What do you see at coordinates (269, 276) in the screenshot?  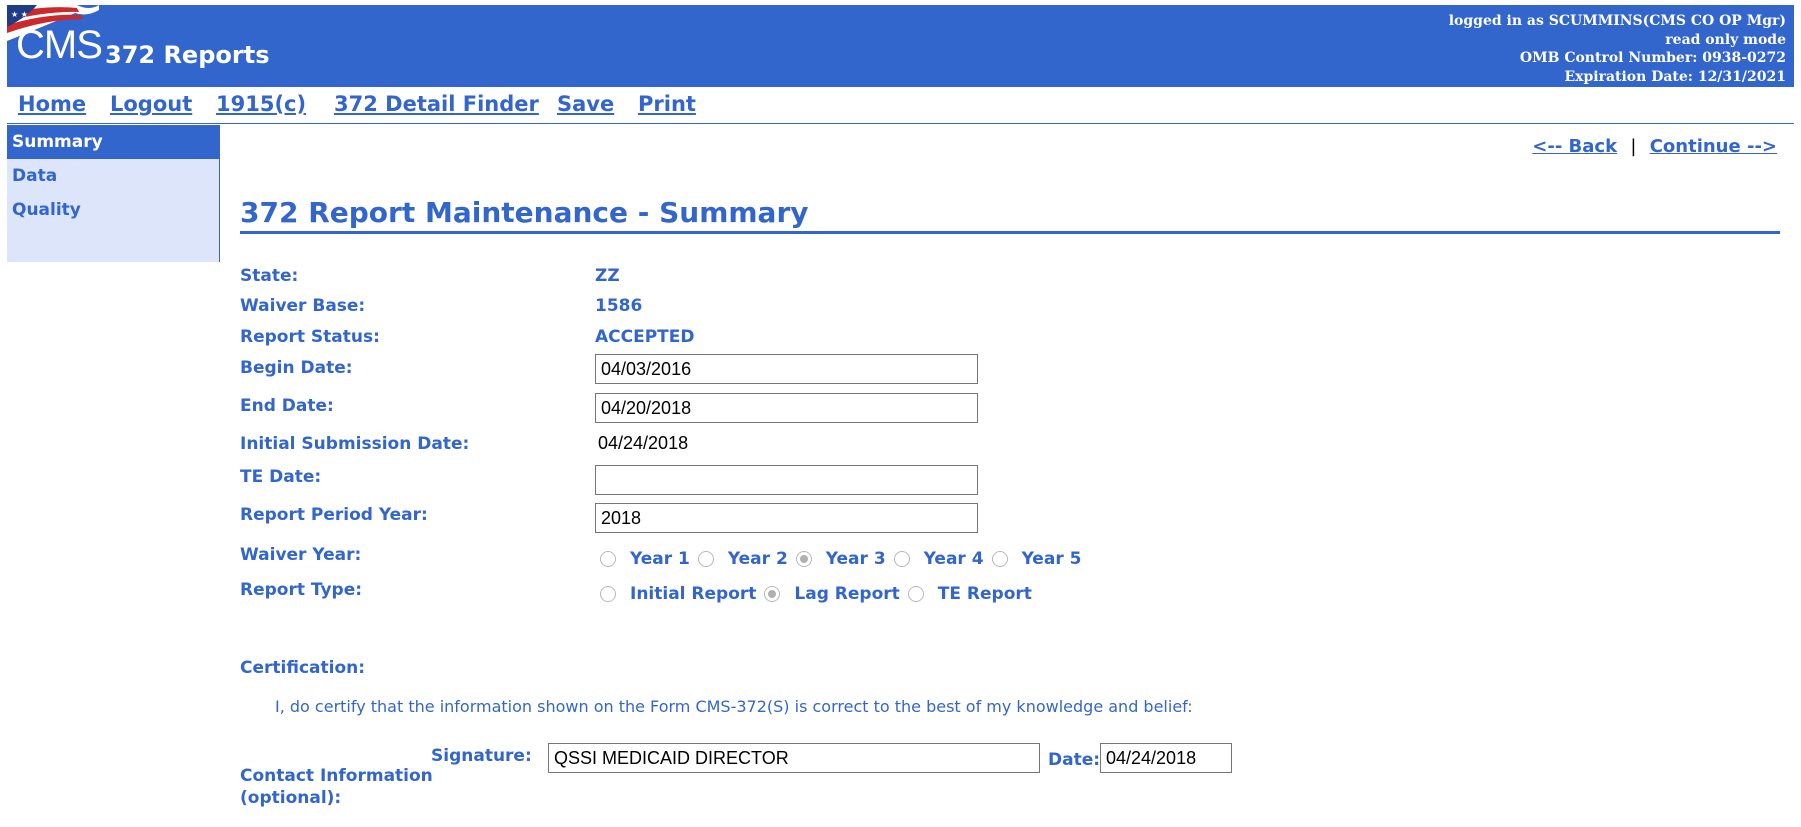 I see `state-label: State:` at bounding box center [269, 276].